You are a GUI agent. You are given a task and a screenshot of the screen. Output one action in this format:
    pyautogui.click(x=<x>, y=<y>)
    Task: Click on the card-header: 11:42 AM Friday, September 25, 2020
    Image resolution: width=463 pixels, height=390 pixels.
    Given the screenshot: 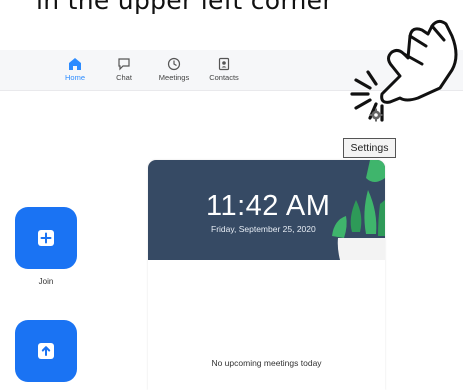 What is the action you would take?
    pyautogui.click(x=266, y=210)
    